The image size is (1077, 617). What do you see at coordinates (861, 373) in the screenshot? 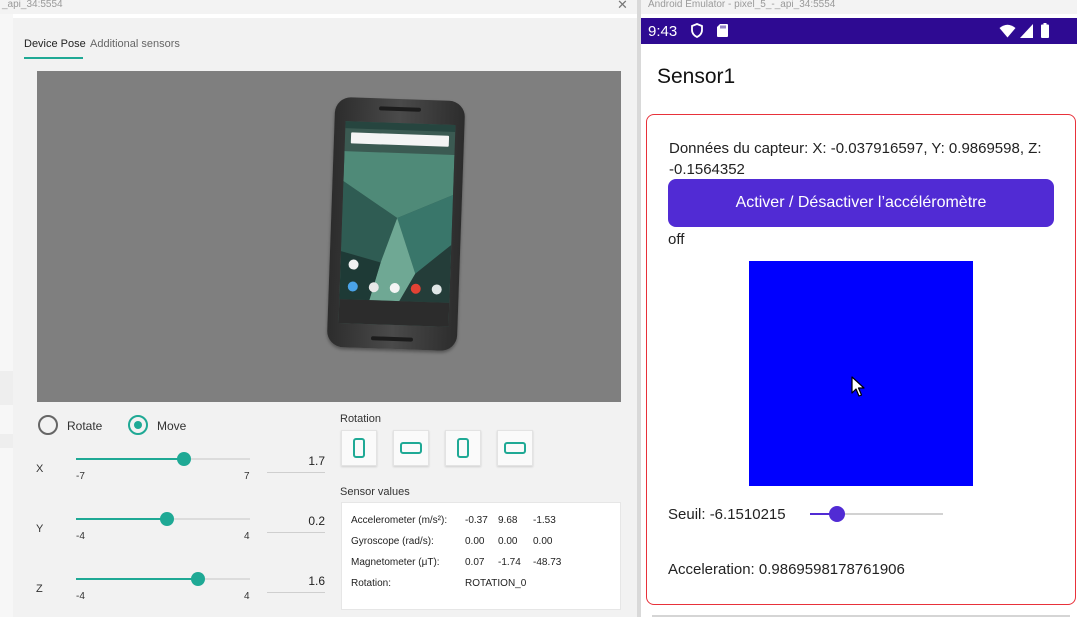
I see `indicator-box` at bounding box center [861, 373].